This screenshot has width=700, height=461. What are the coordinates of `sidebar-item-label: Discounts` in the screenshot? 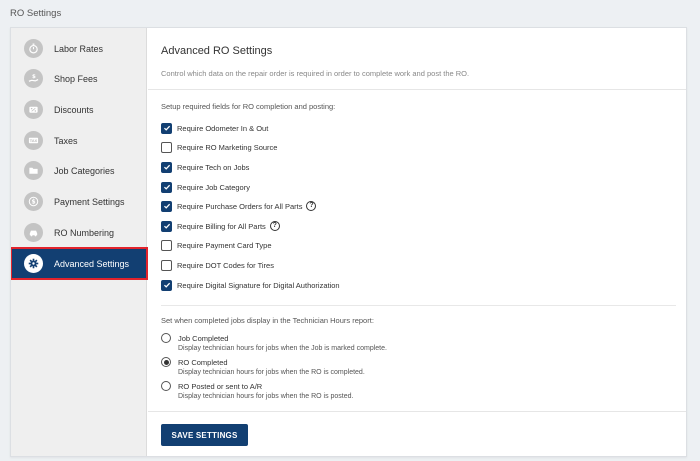 It's located at (74, 109).